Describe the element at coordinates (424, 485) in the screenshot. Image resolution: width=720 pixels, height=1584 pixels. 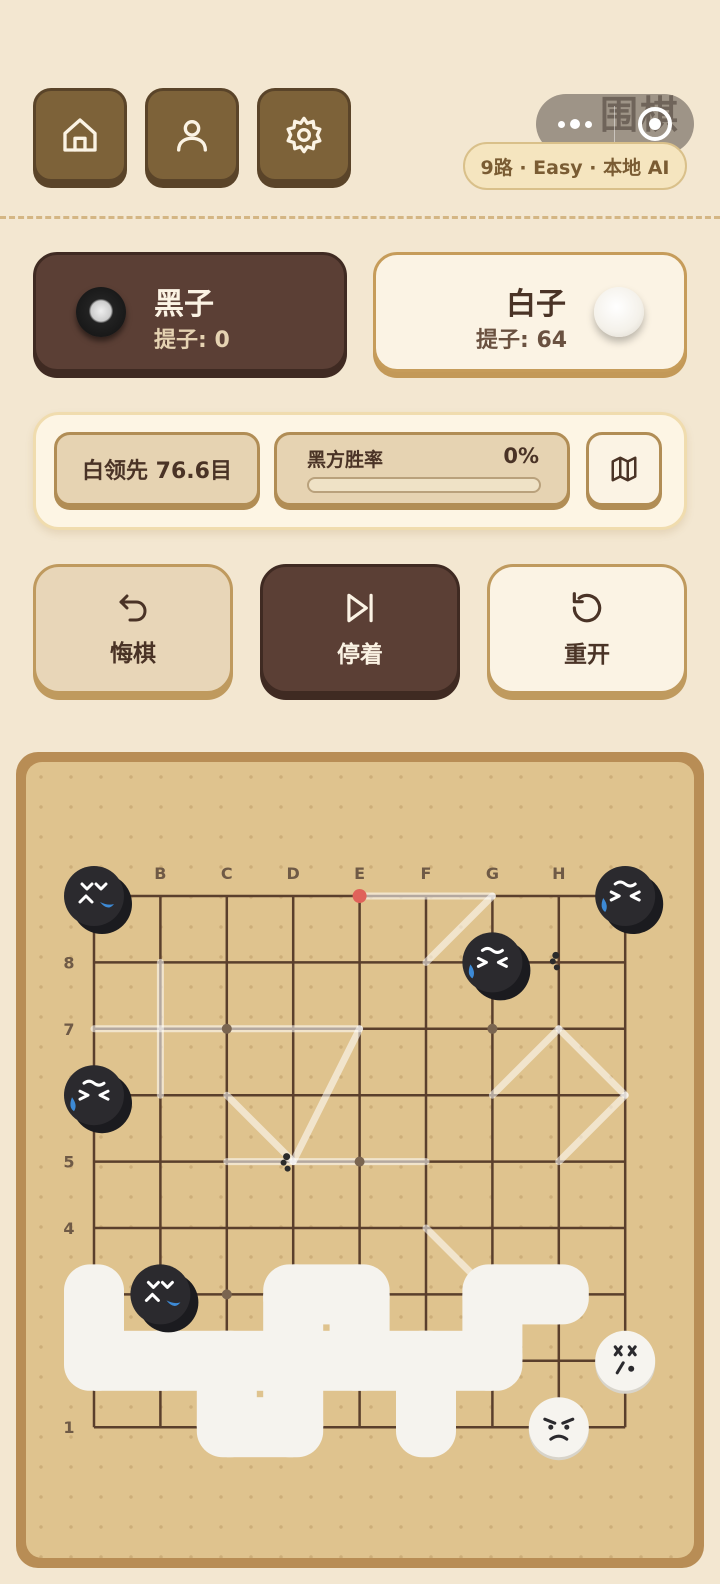
I see `win-rate-bar` at that location.